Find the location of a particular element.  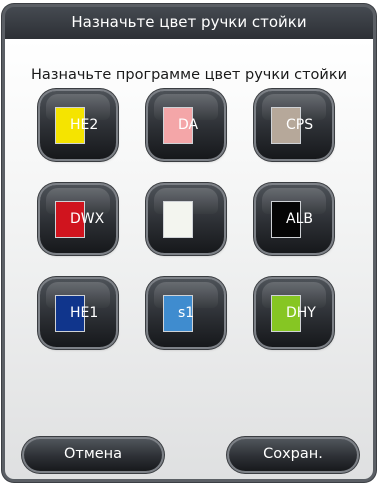

color-button-label: DHY is located at coordinates (301, 313).